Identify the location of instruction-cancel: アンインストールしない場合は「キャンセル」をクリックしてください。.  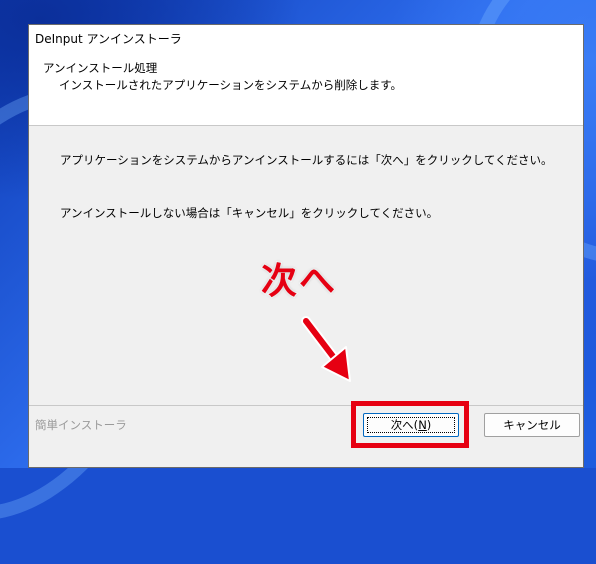
(249, 213).